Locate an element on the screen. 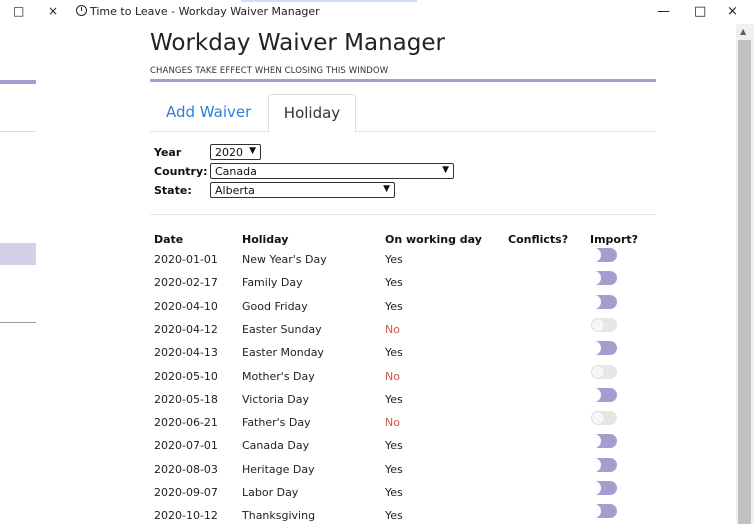 Image resolution: width=754 pixels, height=532 pixels. cell-date: 2020-01-01 is located at coordinates (186, 259).